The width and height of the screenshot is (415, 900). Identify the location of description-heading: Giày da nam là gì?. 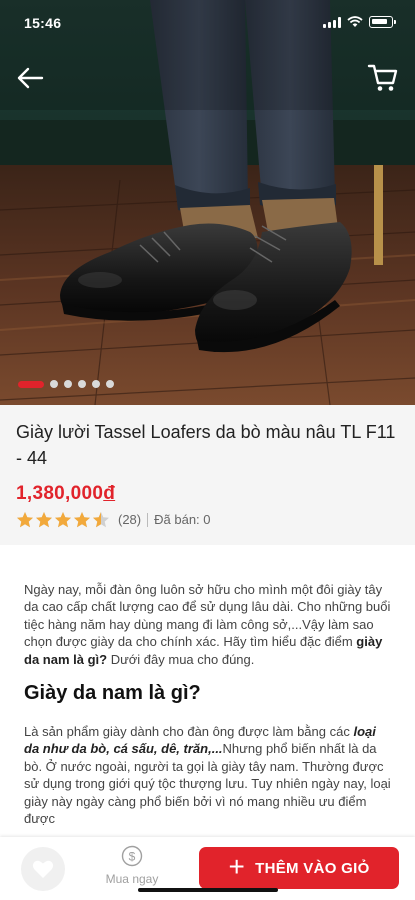
(112, 693).